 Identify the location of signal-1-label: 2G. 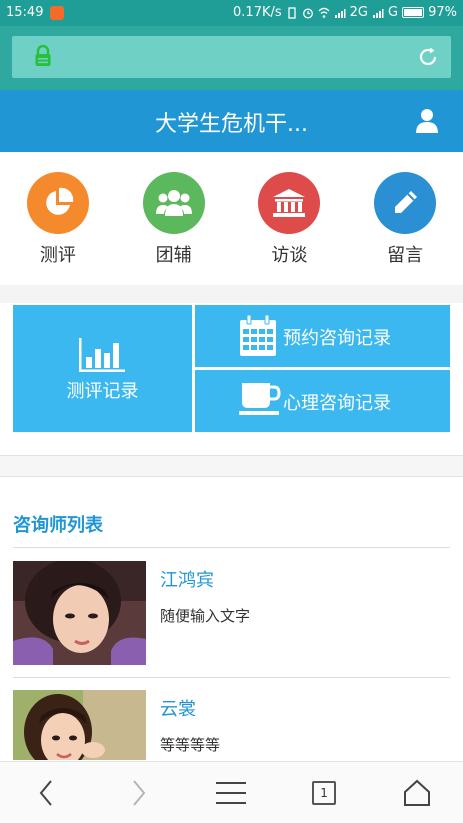
(359, 12).